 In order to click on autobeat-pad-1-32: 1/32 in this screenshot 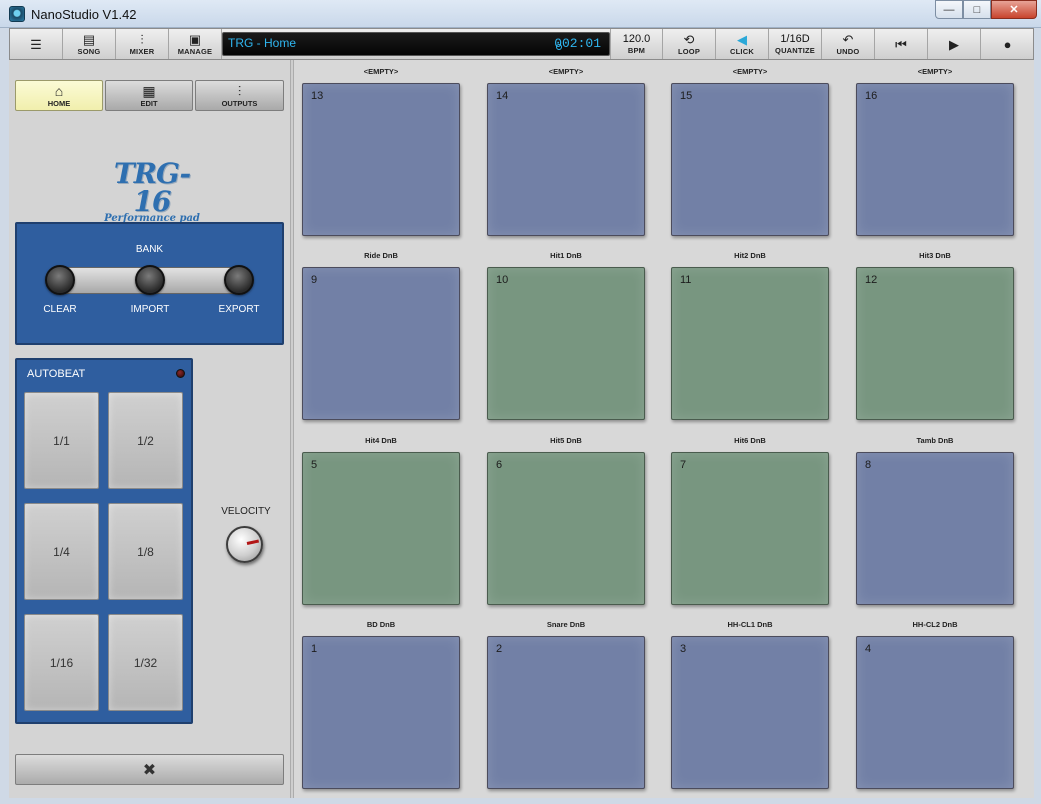, I will do `click(145, 662)`.